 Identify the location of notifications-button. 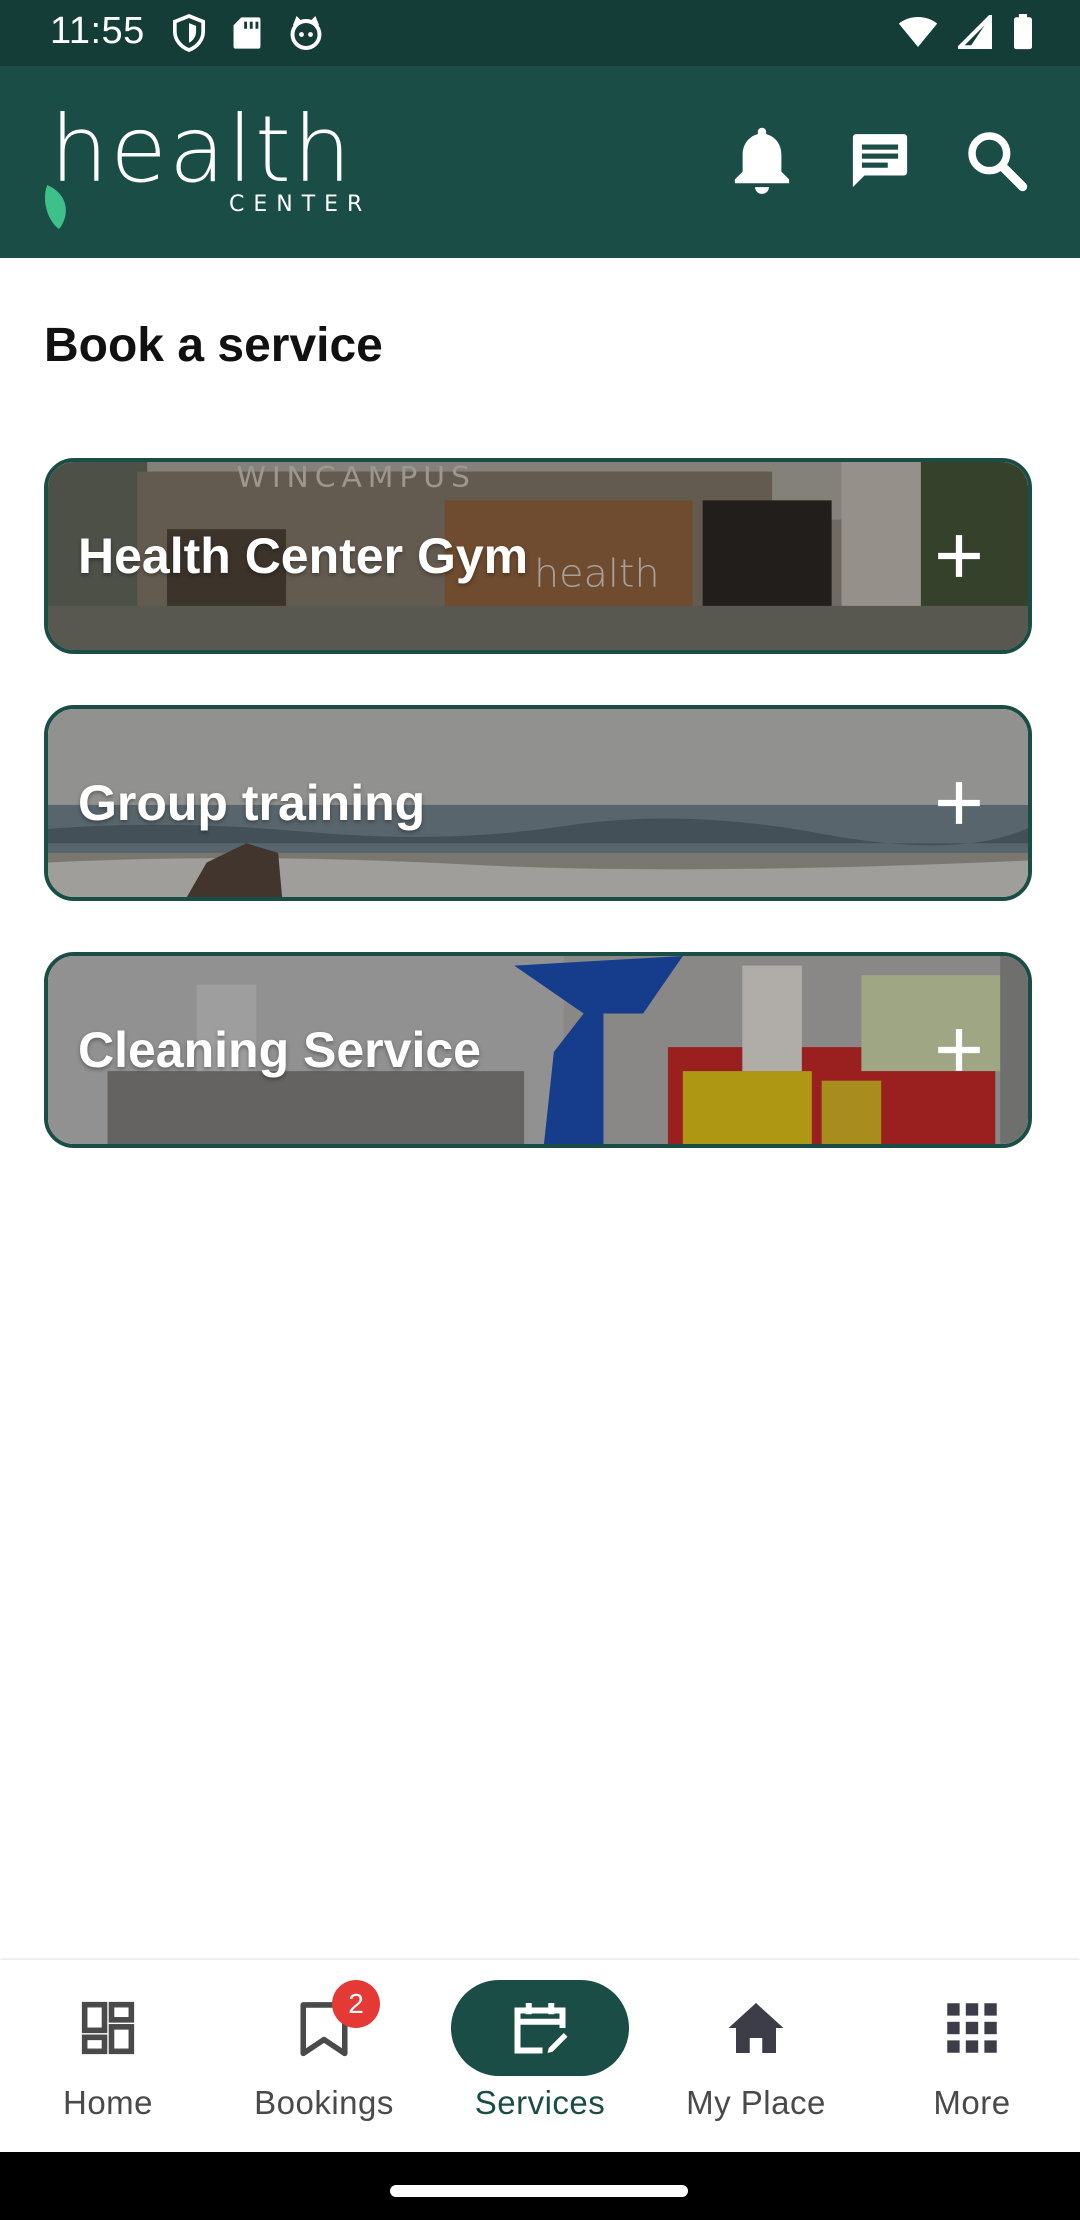
(762, 162).